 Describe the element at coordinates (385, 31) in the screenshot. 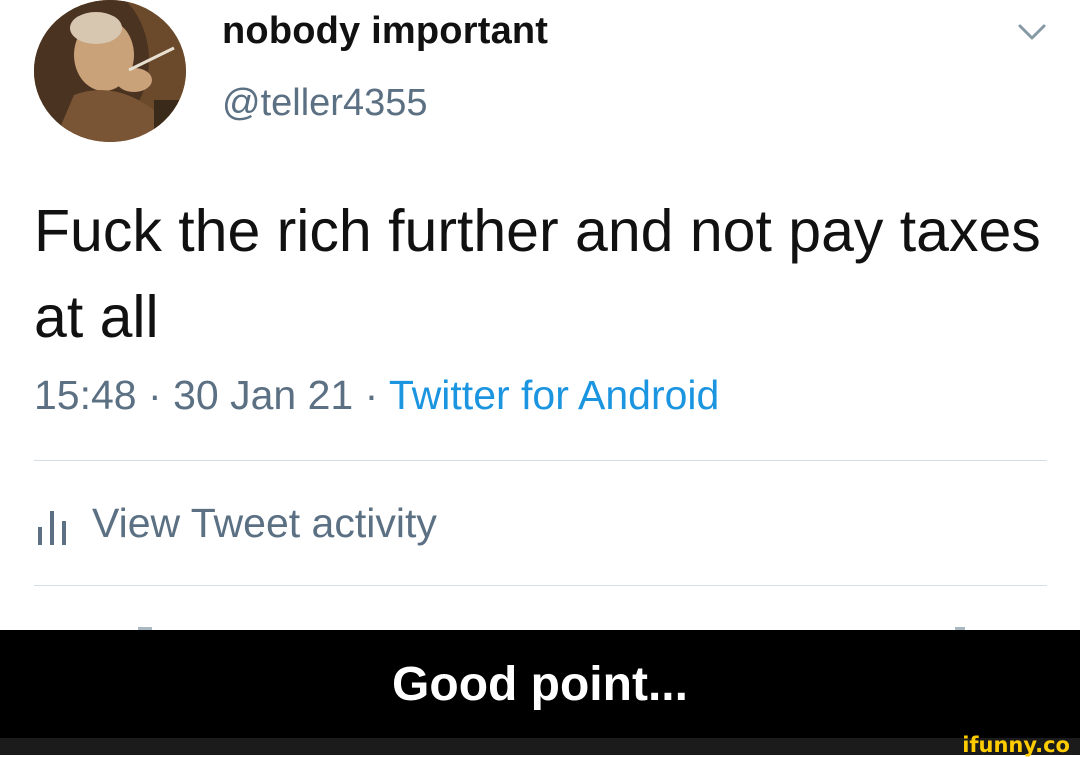

I see `display-name: nobody important` at that location.